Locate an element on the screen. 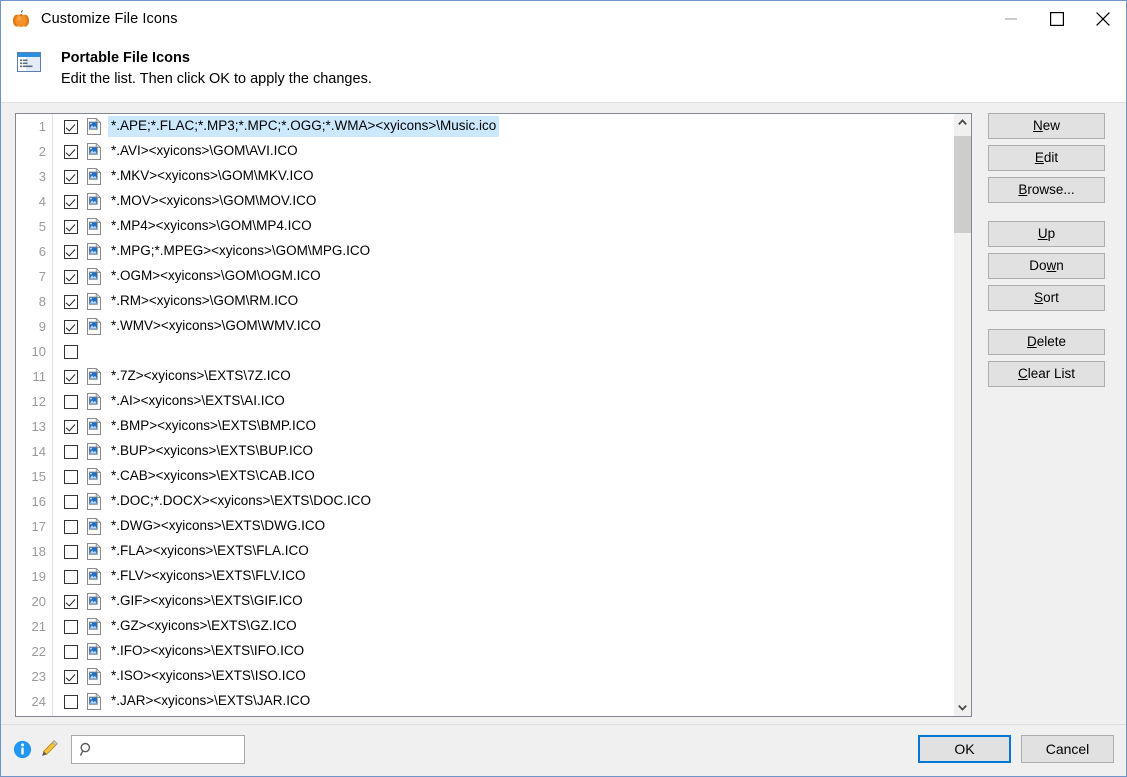 This screenshot has width=1127, height=777. table-row: 3 *.MKV><xyicons>\GOM\MKV.ICO is located at coordinates (484, 176).